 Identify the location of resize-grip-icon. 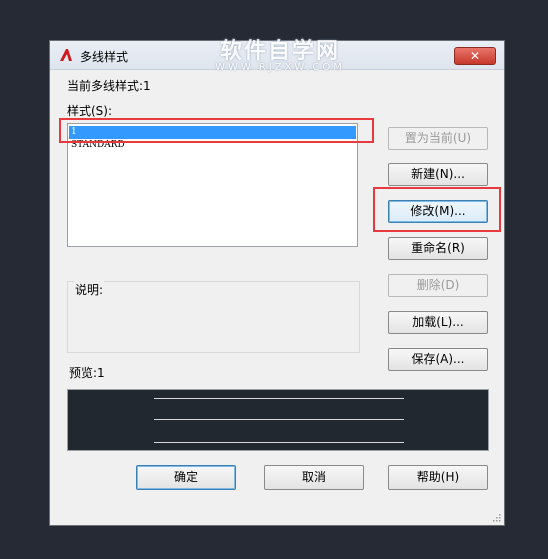
(496, 517).